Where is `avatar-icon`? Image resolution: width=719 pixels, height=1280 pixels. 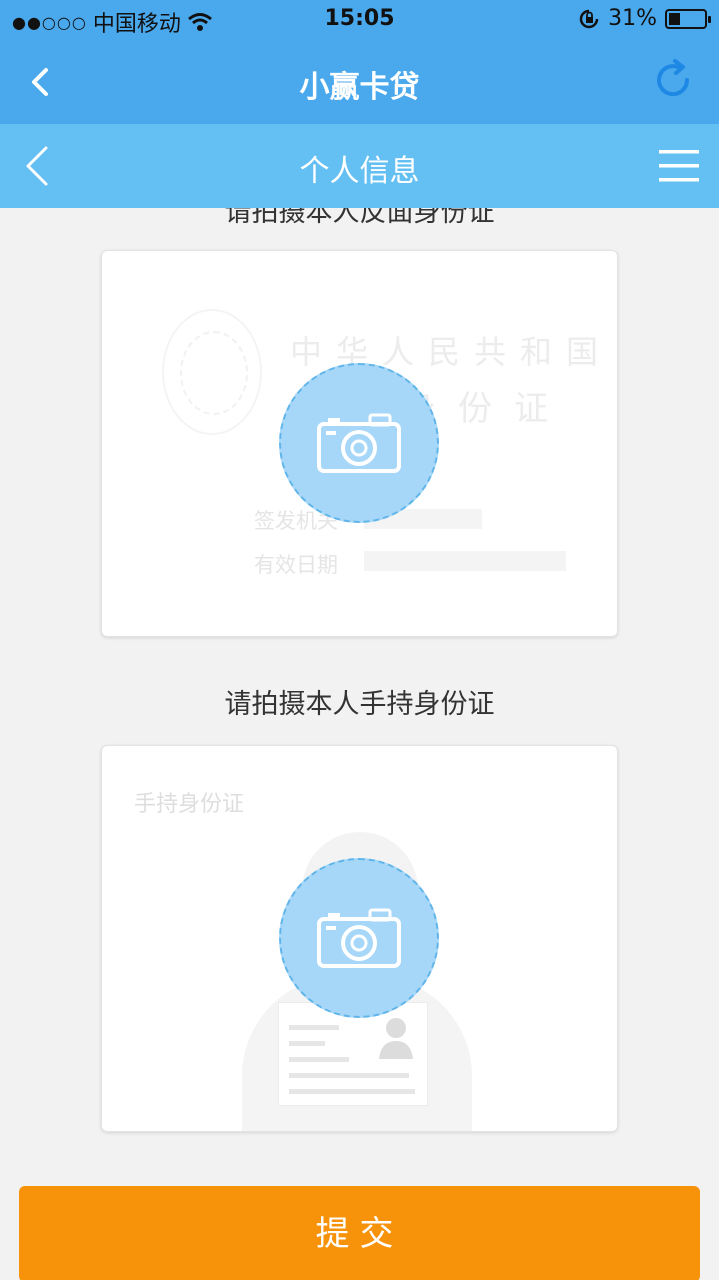 avatar-icon is located at coordinates (396, 1038).